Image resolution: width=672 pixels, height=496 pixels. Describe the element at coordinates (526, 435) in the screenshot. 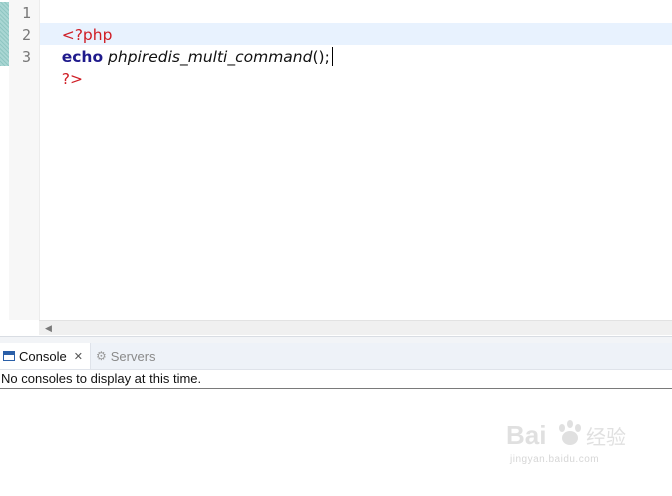

I see `watermark-brand: Bai` at that location.